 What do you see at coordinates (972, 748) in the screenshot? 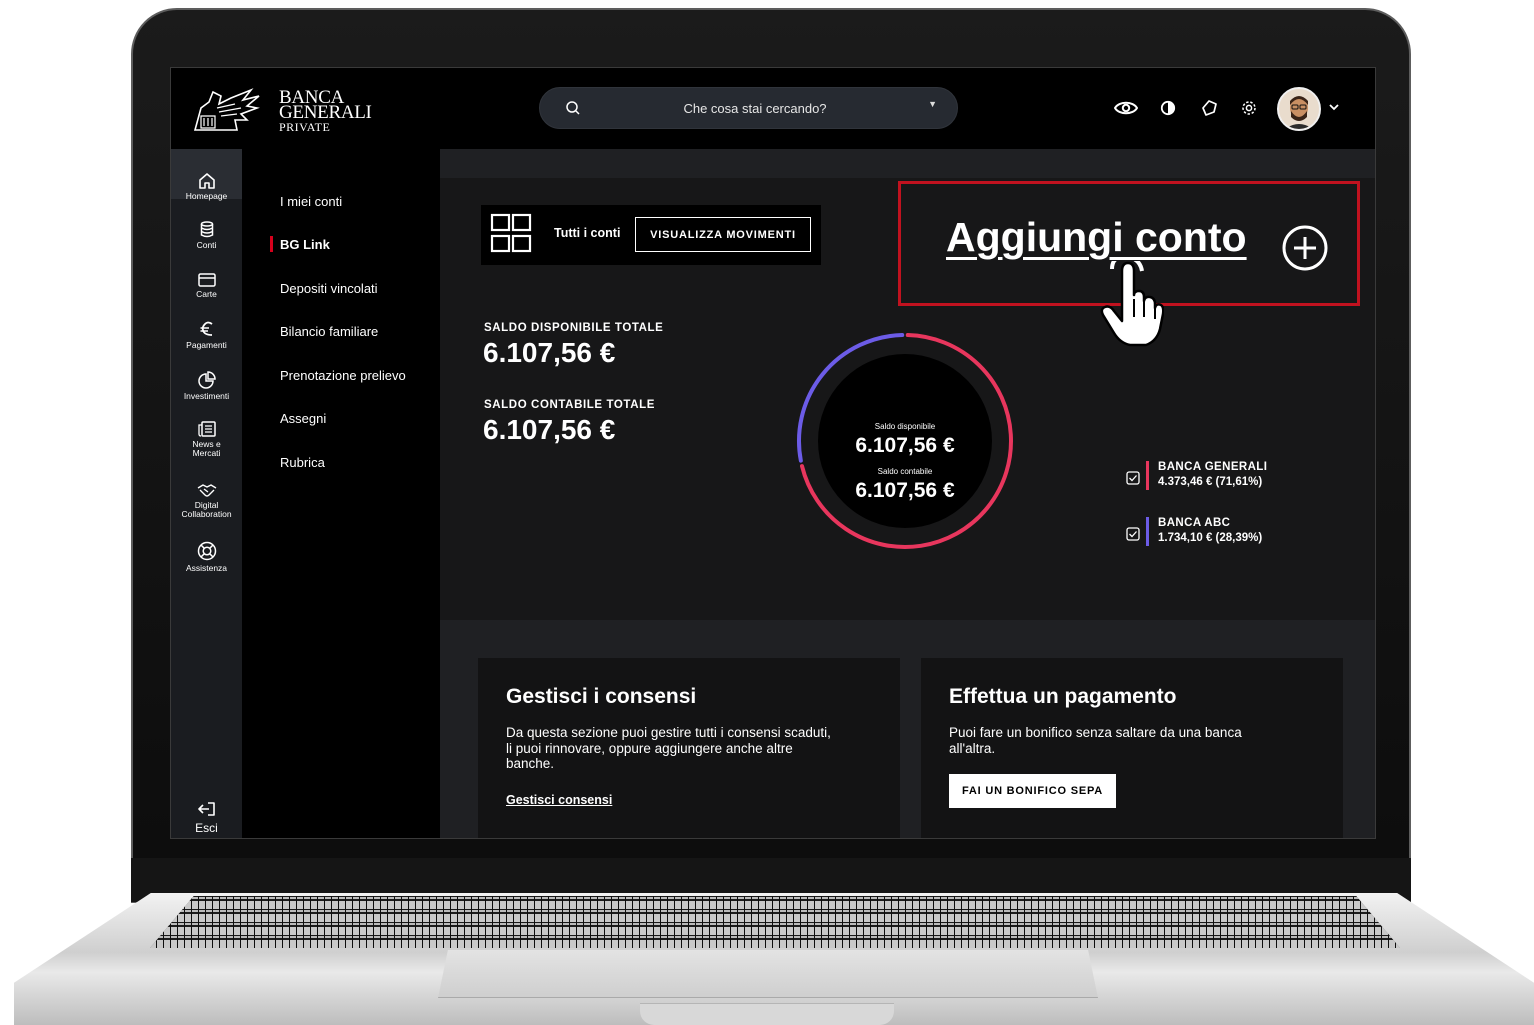
I see `payment-text-line-2: all'altra.` at bounding box center [972, 748].